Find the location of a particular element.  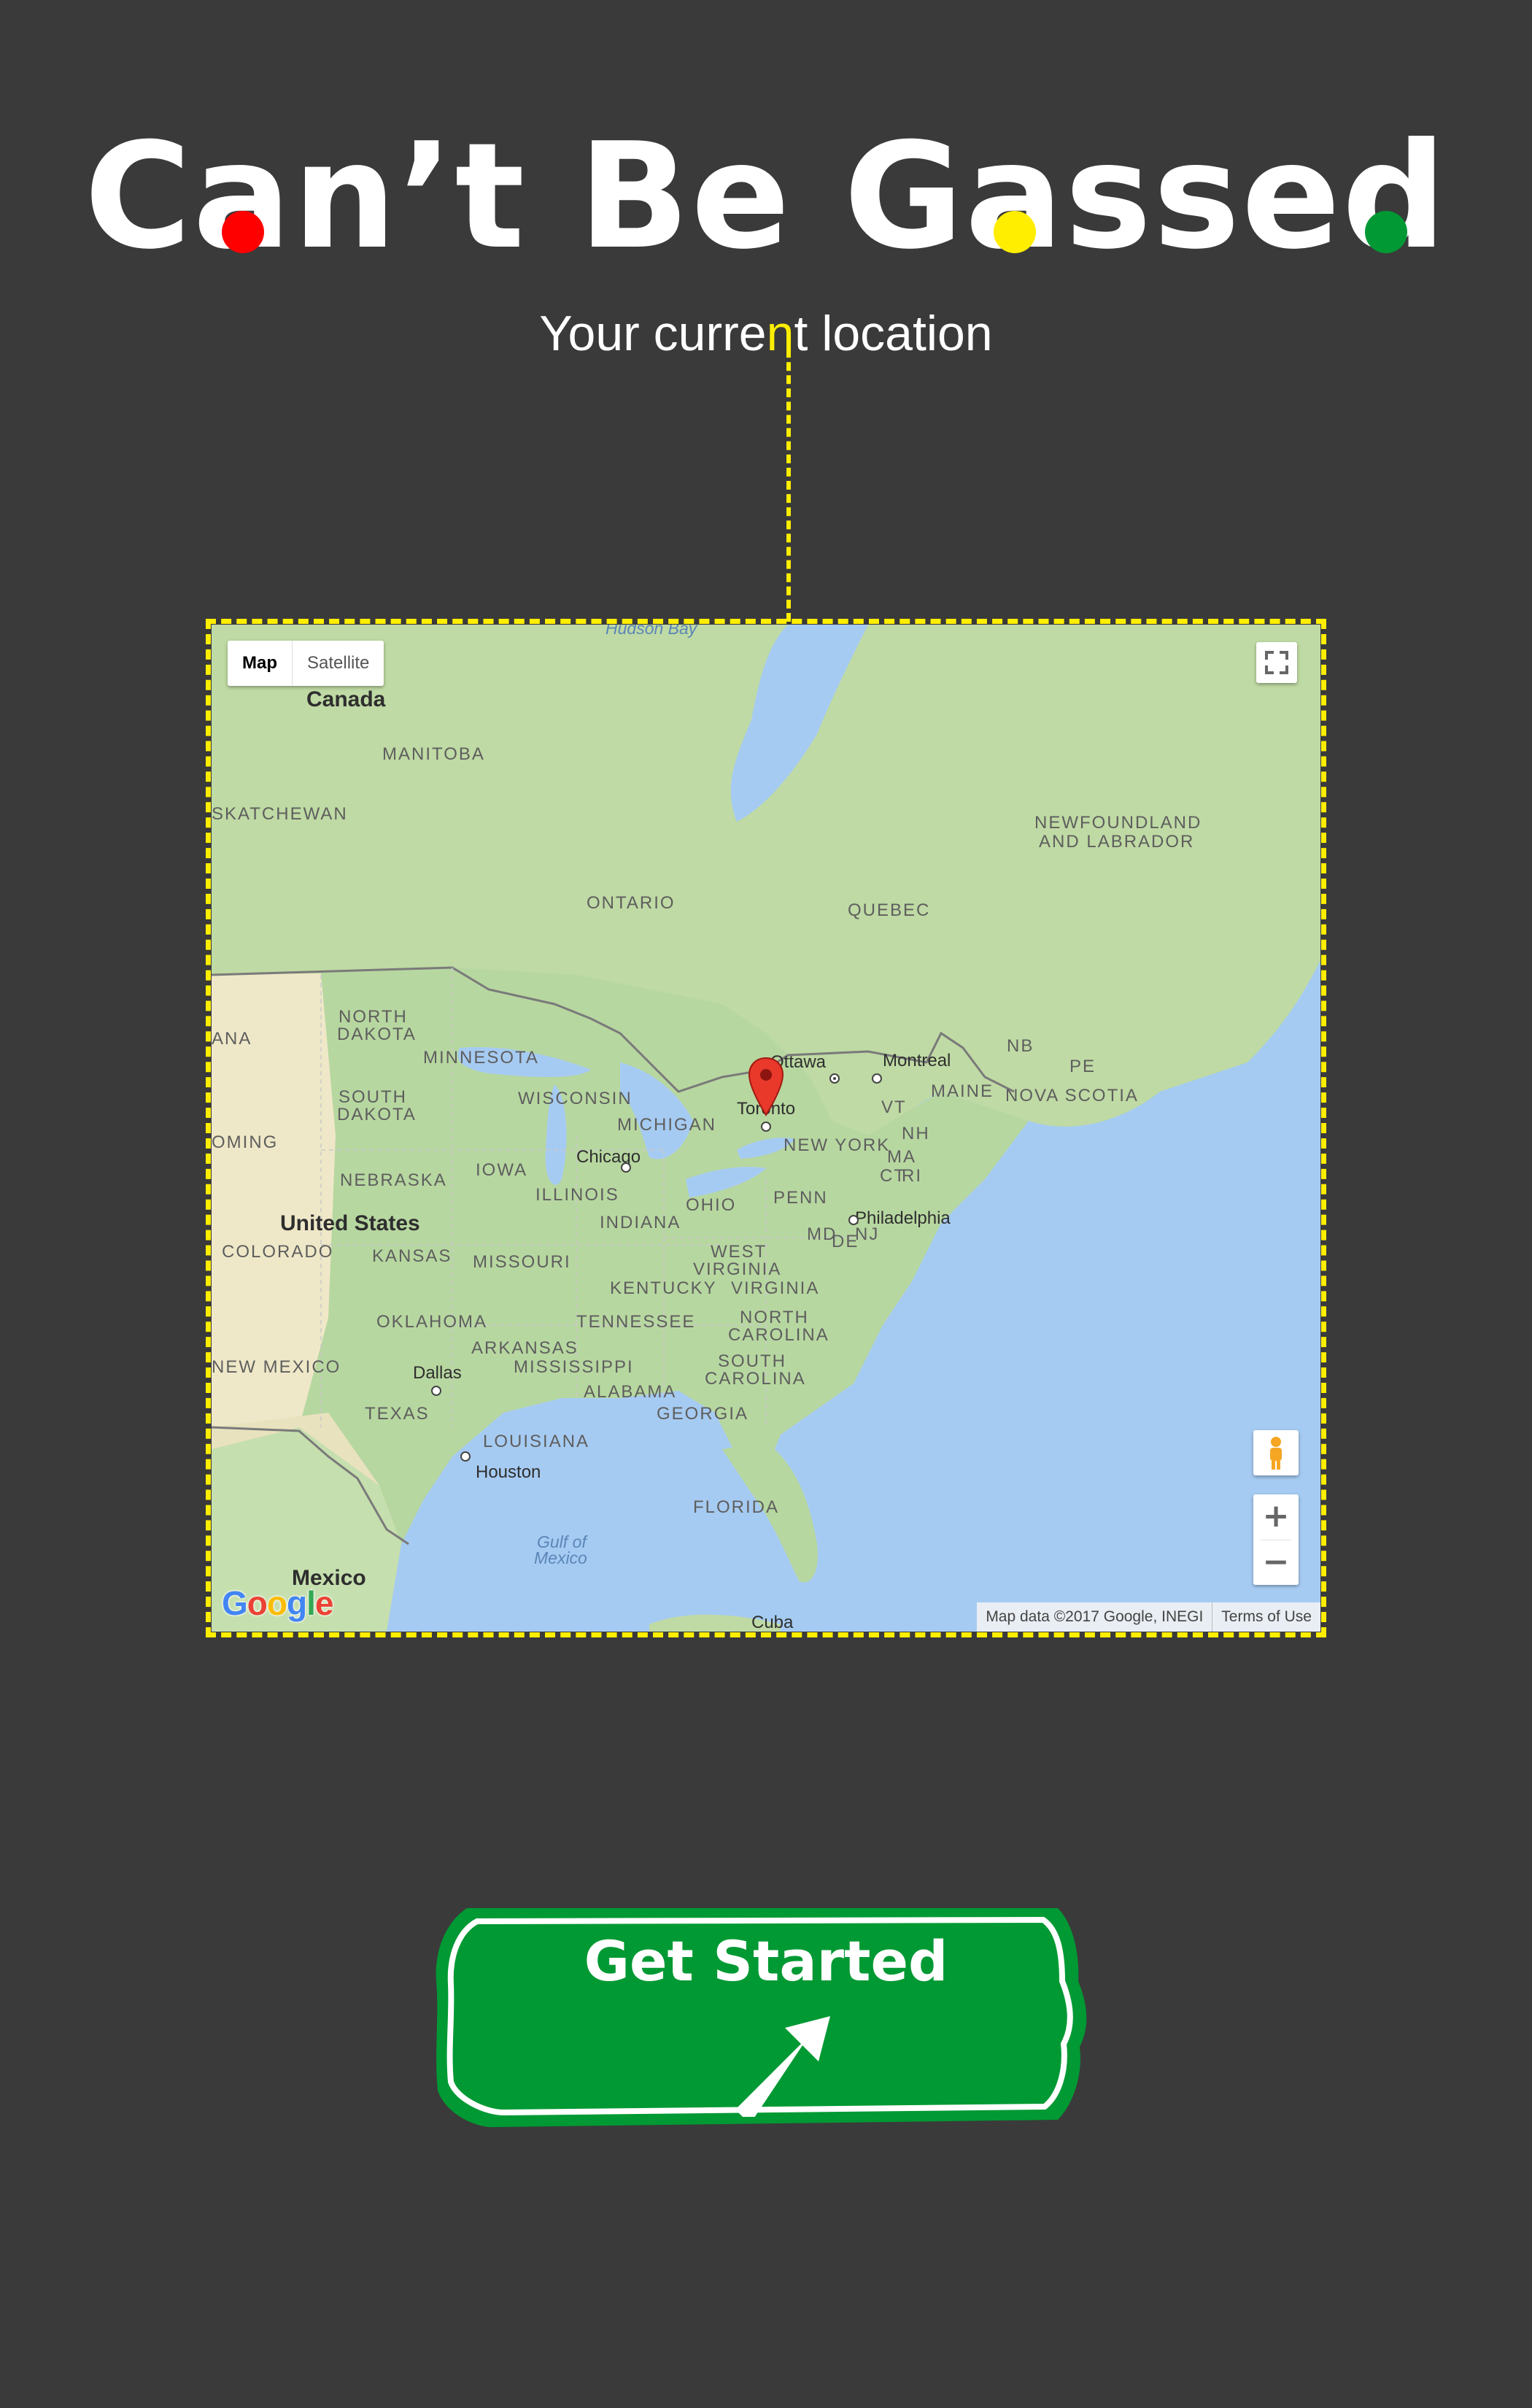

map-label-south-dakota-2: DAKOTA is located at coordinates (377, 1114).